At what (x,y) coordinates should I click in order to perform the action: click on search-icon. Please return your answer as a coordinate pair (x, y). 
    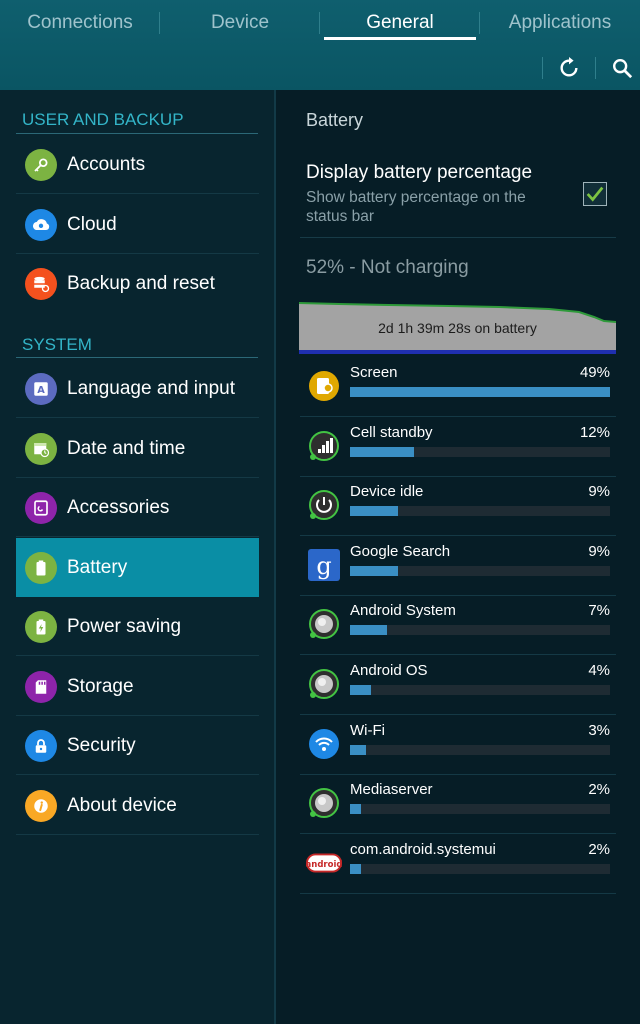
    Looking at the image, I should click on (623, 69).